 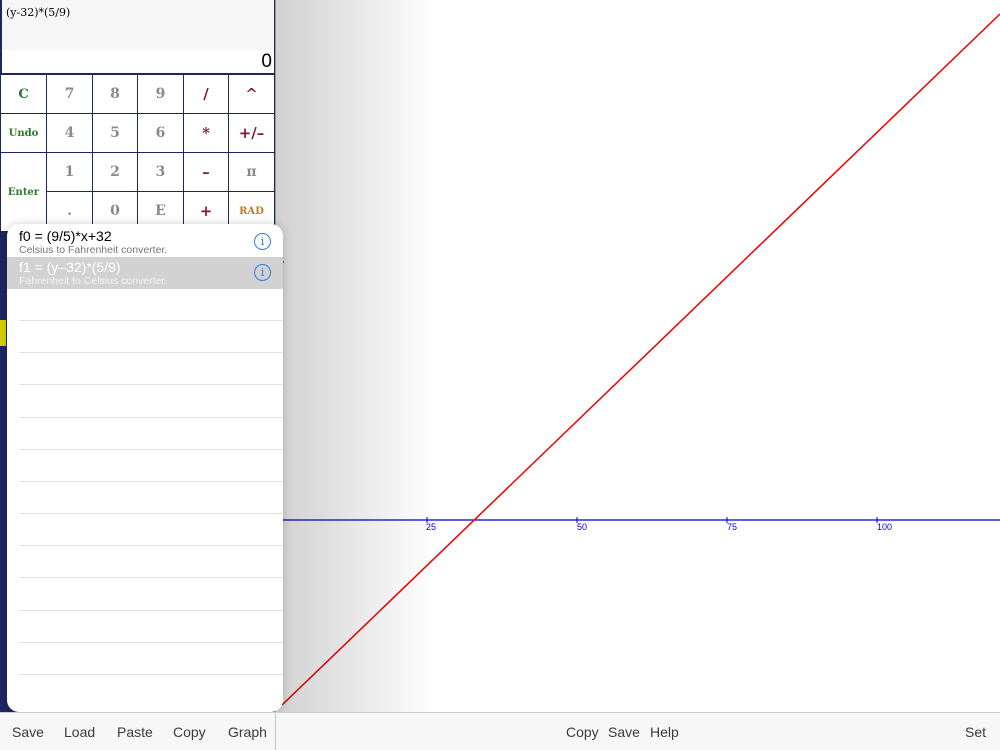 What do you see at coordinates (160, 133) in the screenshot?
I see `key-6: 6` at bounding box center [160, 133].